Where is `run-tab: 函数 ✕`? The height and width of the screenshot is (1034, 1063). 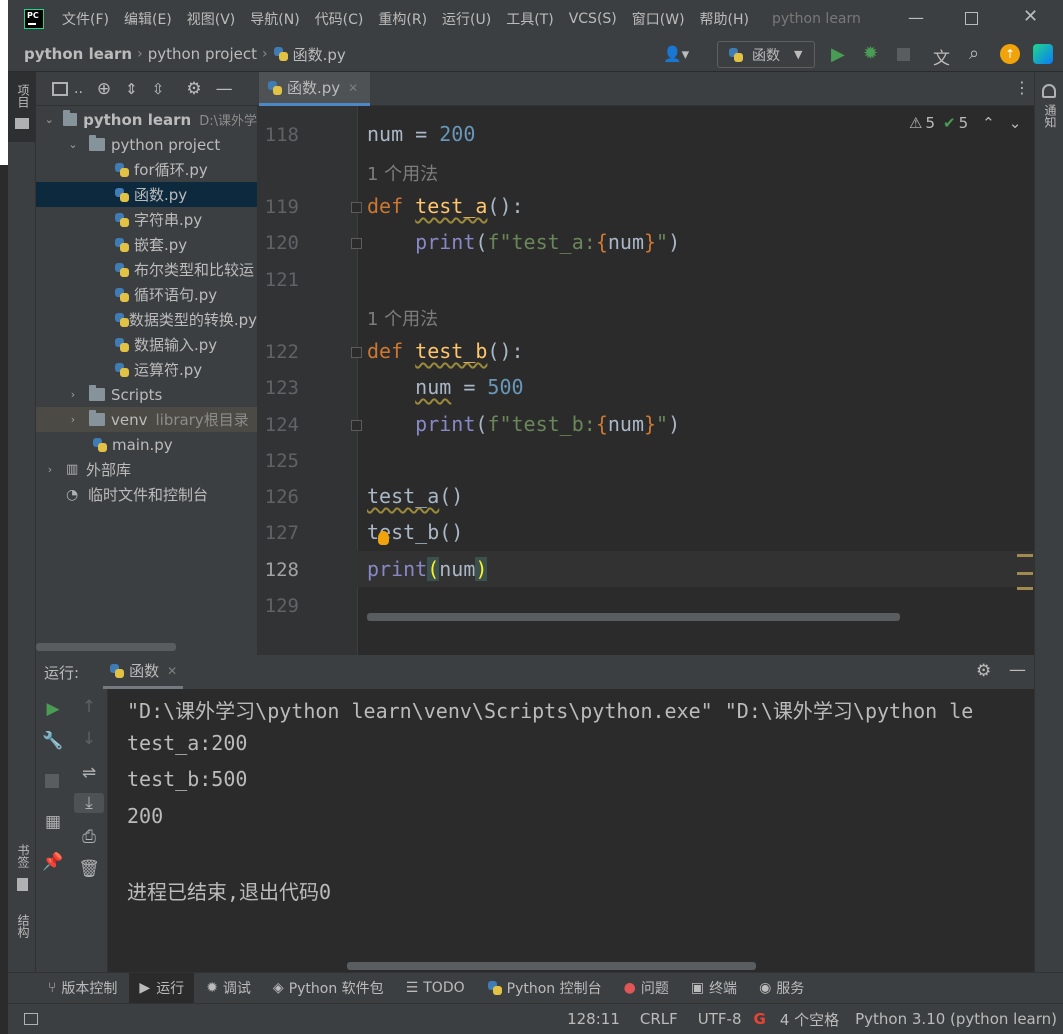
run-tab: 函数 ✕ is located at coordinates (143, 672).